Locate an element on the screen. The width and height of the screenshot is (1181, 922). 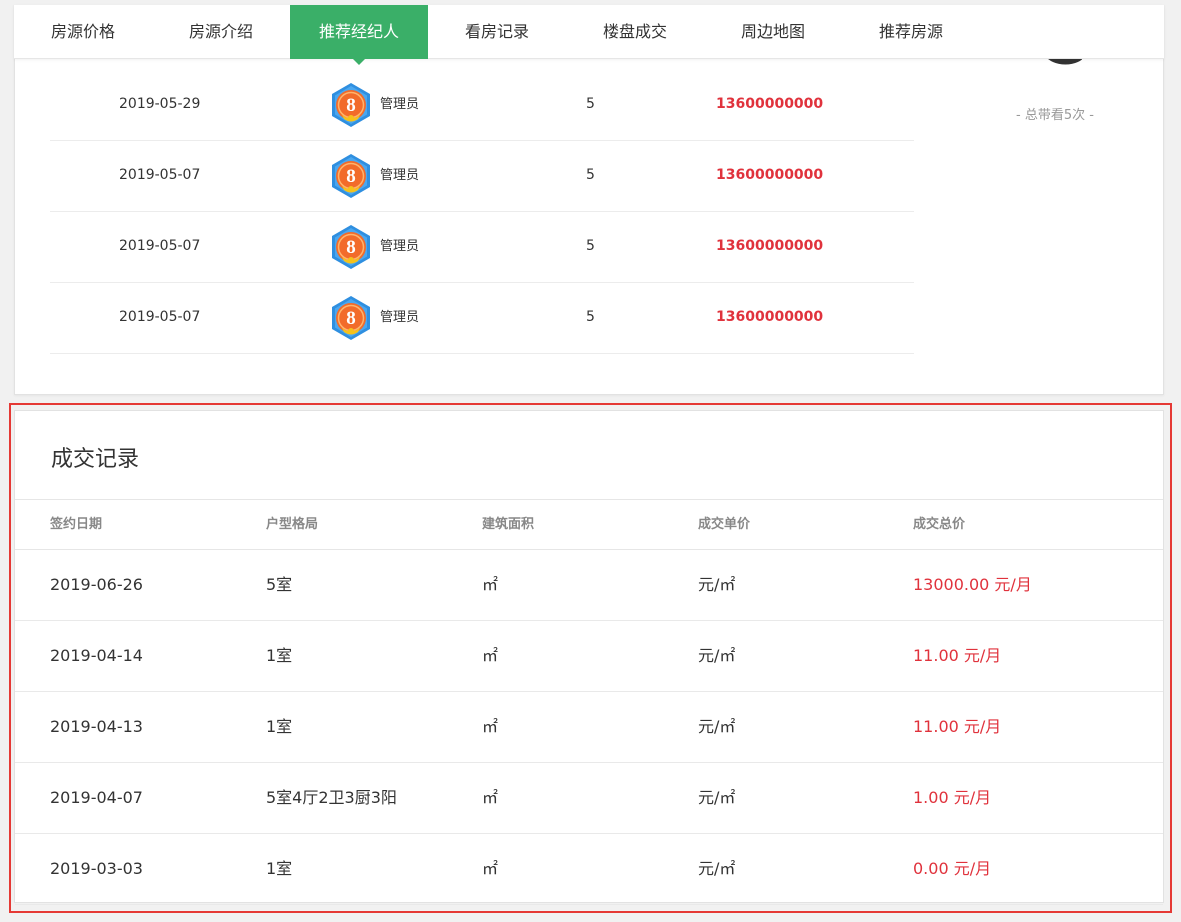
tab-viewing-records: 看房记录 is located at coordinates (497, 32).